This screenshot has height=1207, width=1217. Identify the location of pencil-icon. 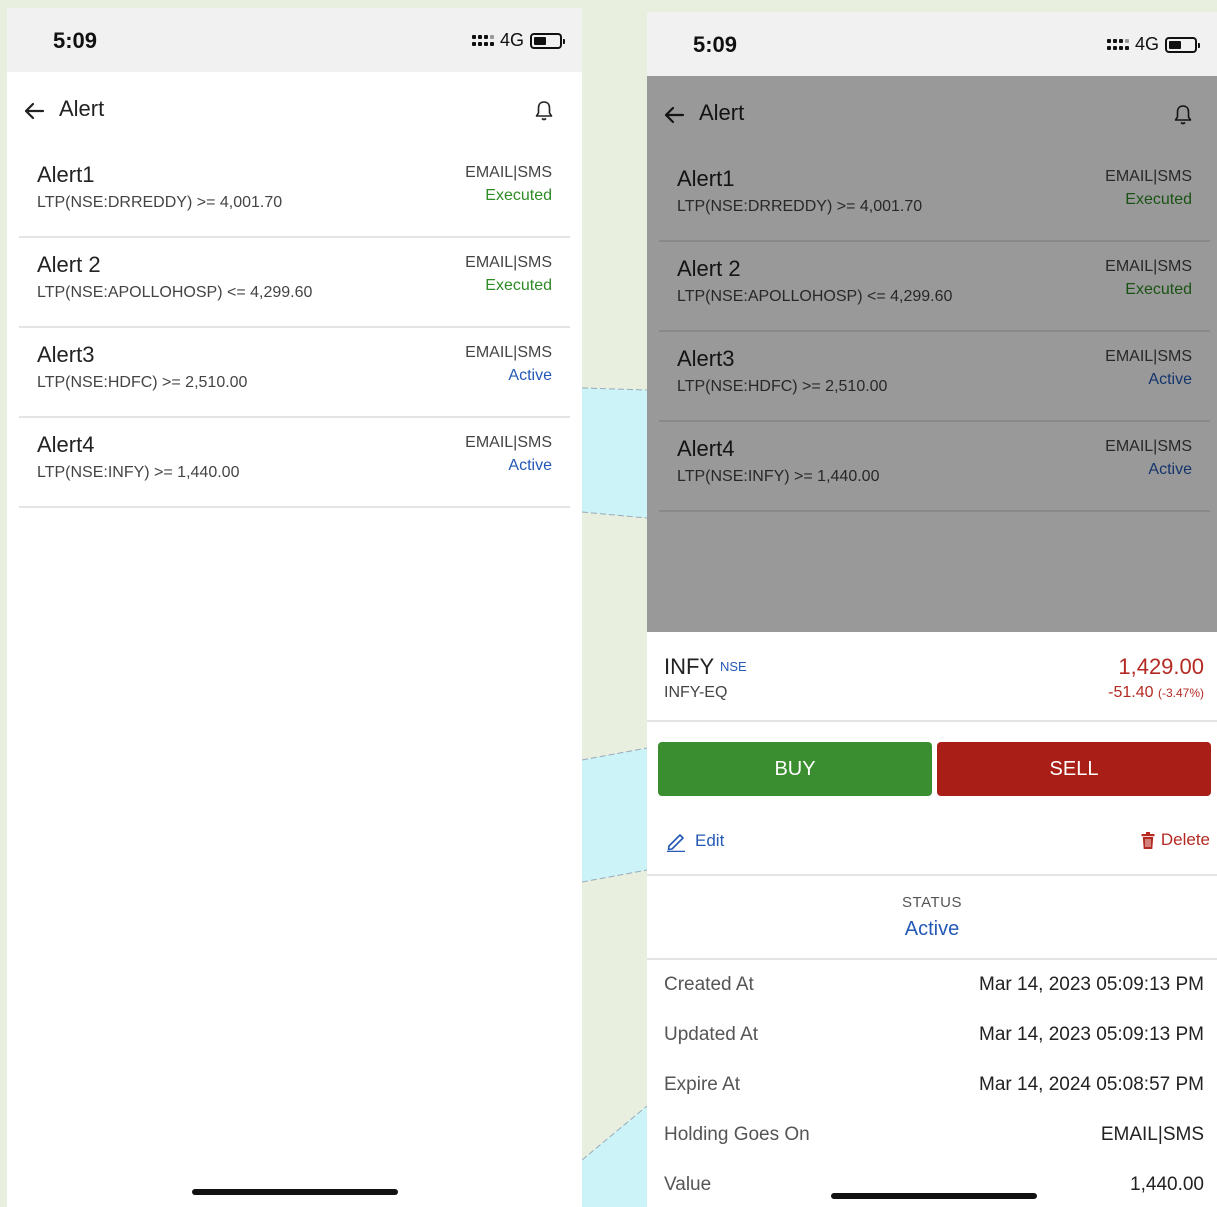
(676, 843).